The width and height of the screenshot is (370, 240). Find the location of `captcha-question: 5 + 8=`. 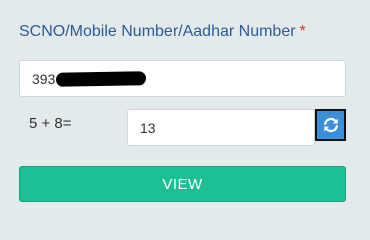

captcha-question: 5 + 8= is located at coordinates (50, 123).